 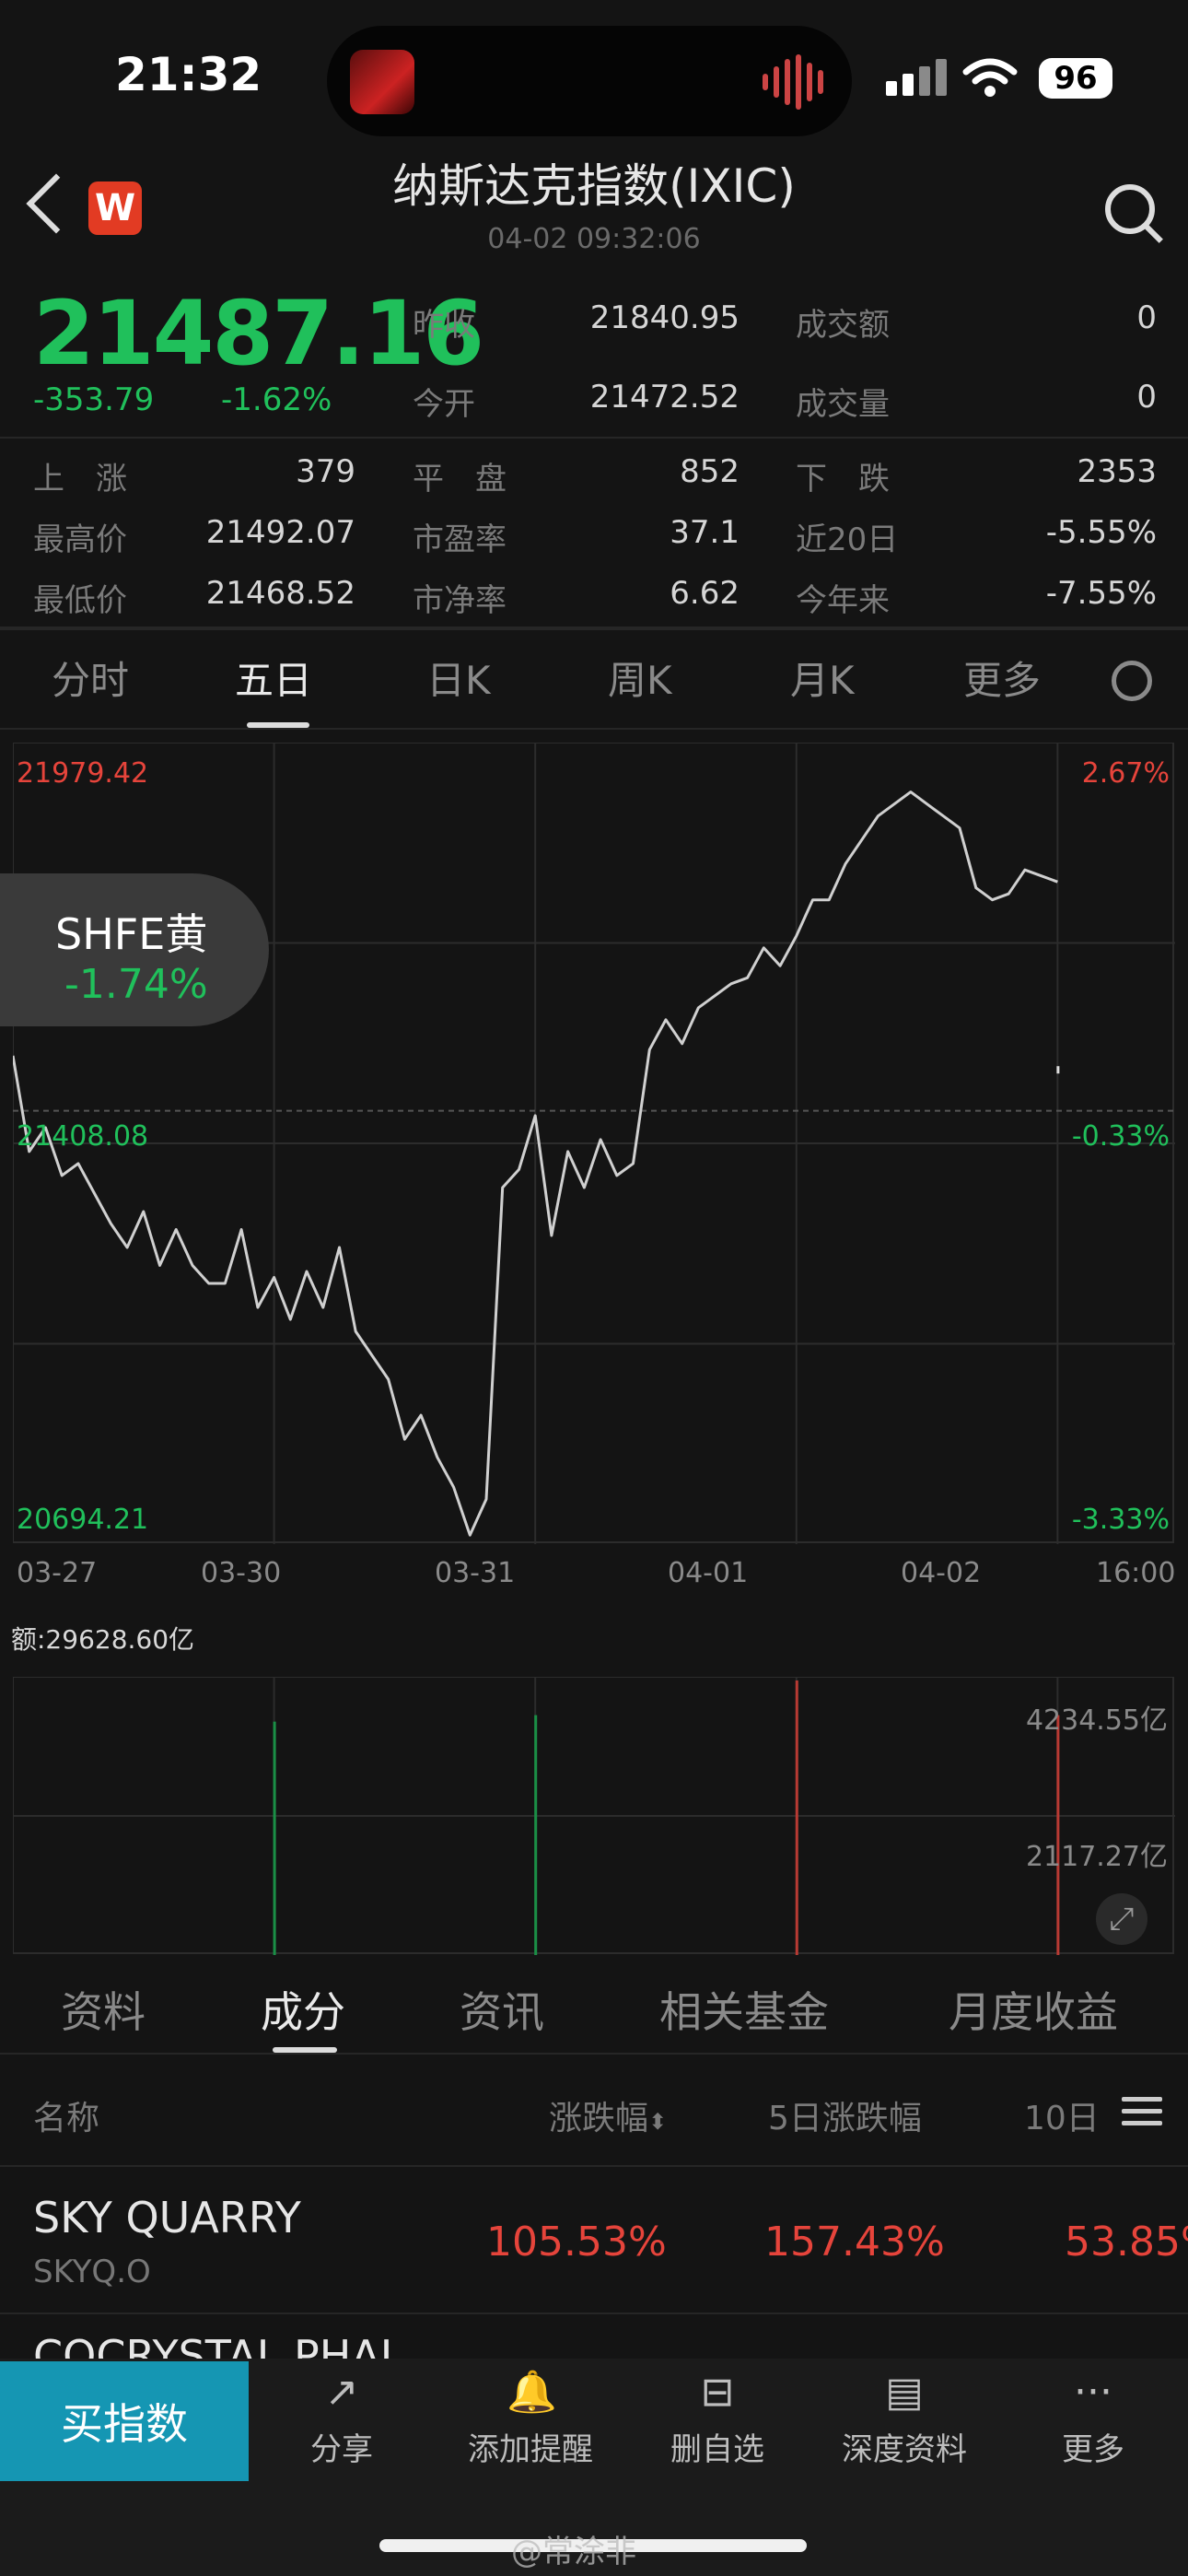 I want to click on column-header-change: 涨跌幅⬍, so click(x=608, y=2115).